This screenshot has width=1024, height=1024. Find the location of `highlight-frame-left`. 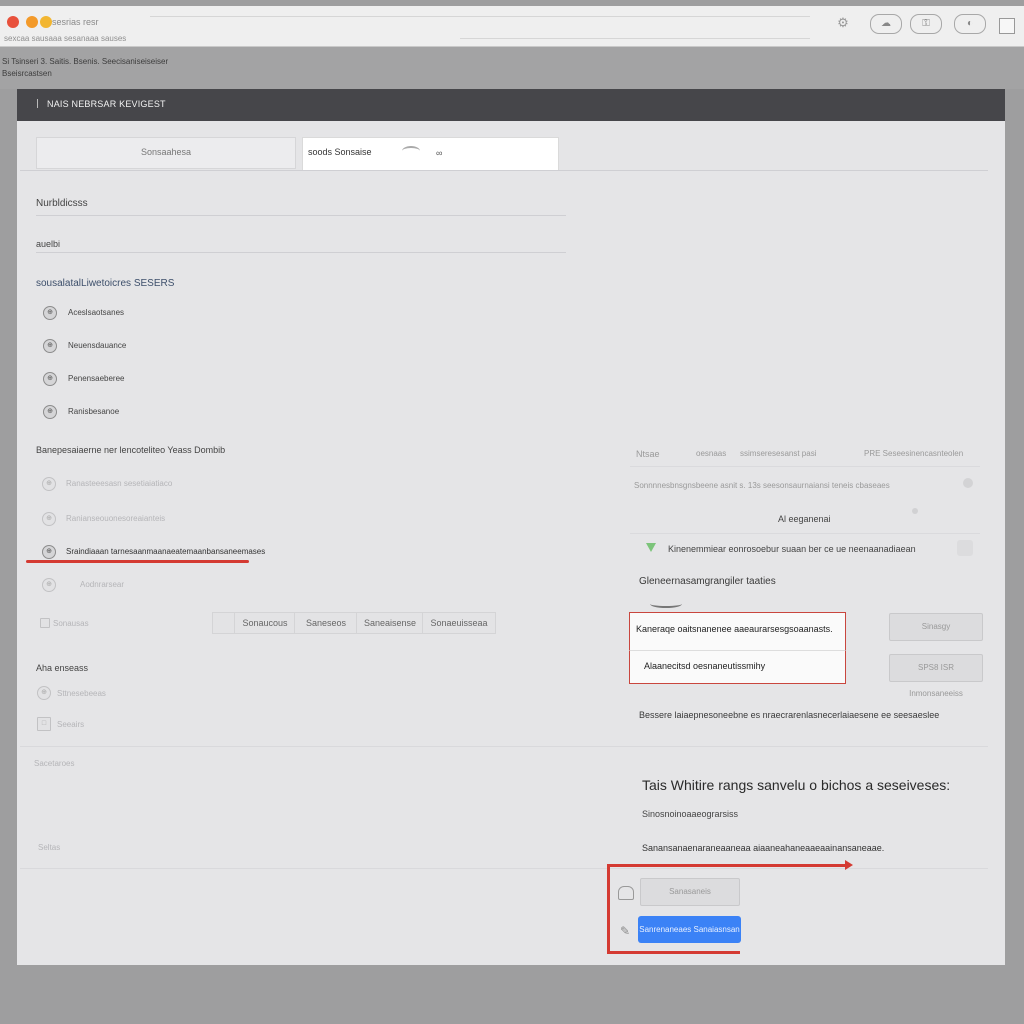

highlight-frame-left is located at coordinates (608, 909).